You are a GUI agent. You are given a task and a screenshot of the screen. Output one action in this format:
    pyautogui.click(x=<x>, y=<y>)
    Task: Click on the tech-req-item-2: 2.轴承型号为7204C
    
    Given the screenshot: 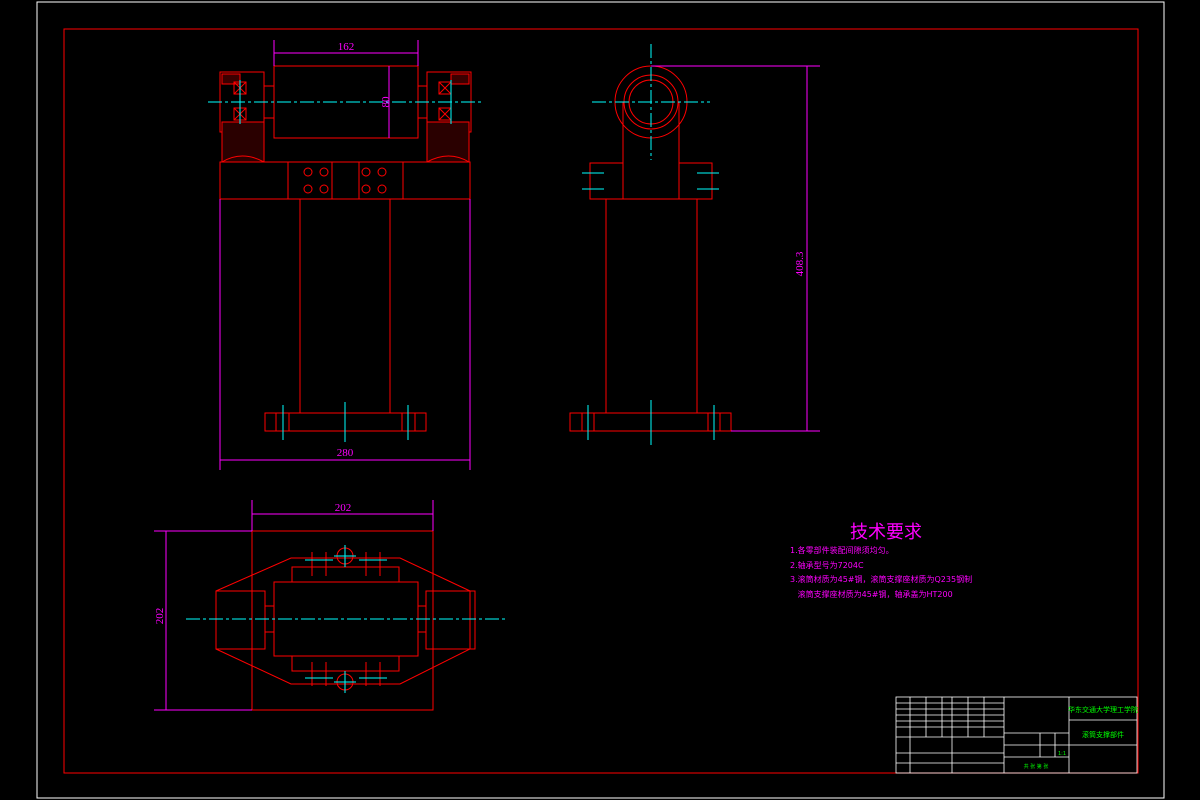 What is the action you would take?
    pyautogui.click(x=827, y=565)
    